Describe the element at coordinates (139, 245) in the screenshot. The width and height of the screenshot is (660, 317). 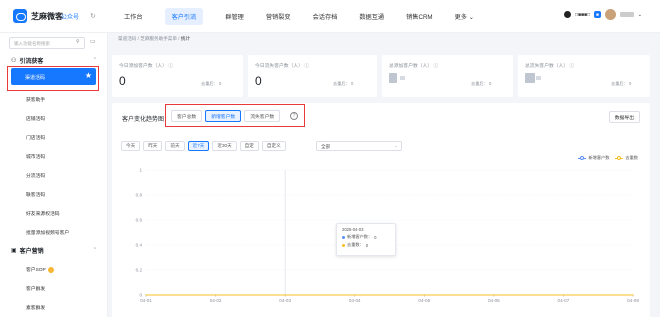
I see `y-tick-label: 0.4` at that location.